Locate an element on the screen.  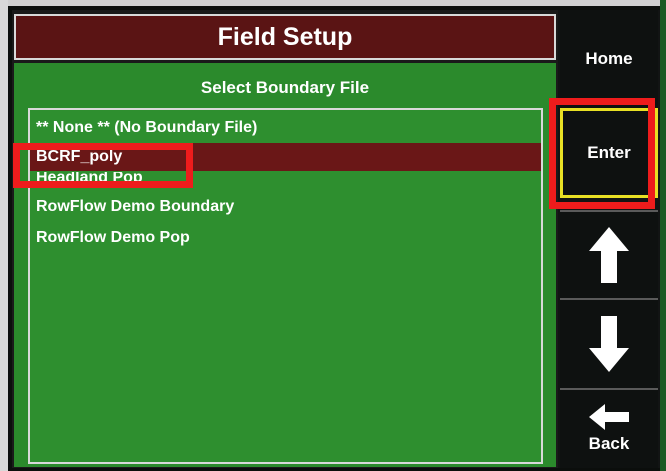
back-button: Back is located at coordinates (609, 428).